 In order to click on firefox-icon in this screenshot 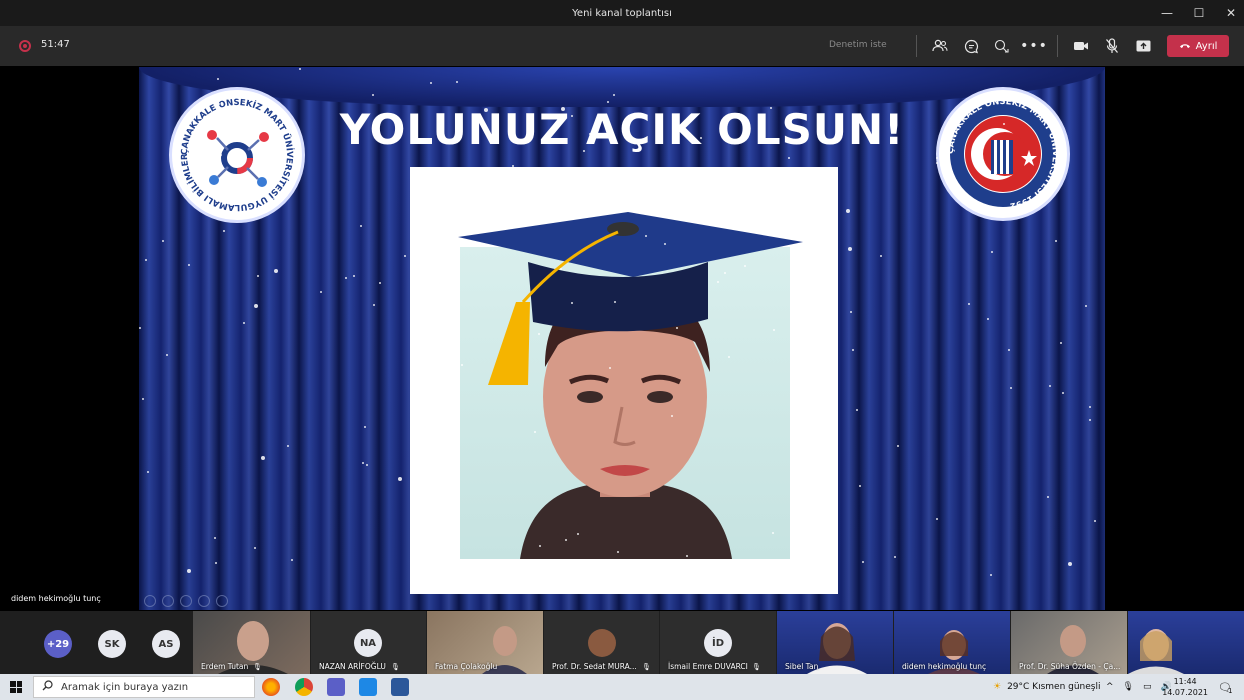, I will do `click(271, 687)`.